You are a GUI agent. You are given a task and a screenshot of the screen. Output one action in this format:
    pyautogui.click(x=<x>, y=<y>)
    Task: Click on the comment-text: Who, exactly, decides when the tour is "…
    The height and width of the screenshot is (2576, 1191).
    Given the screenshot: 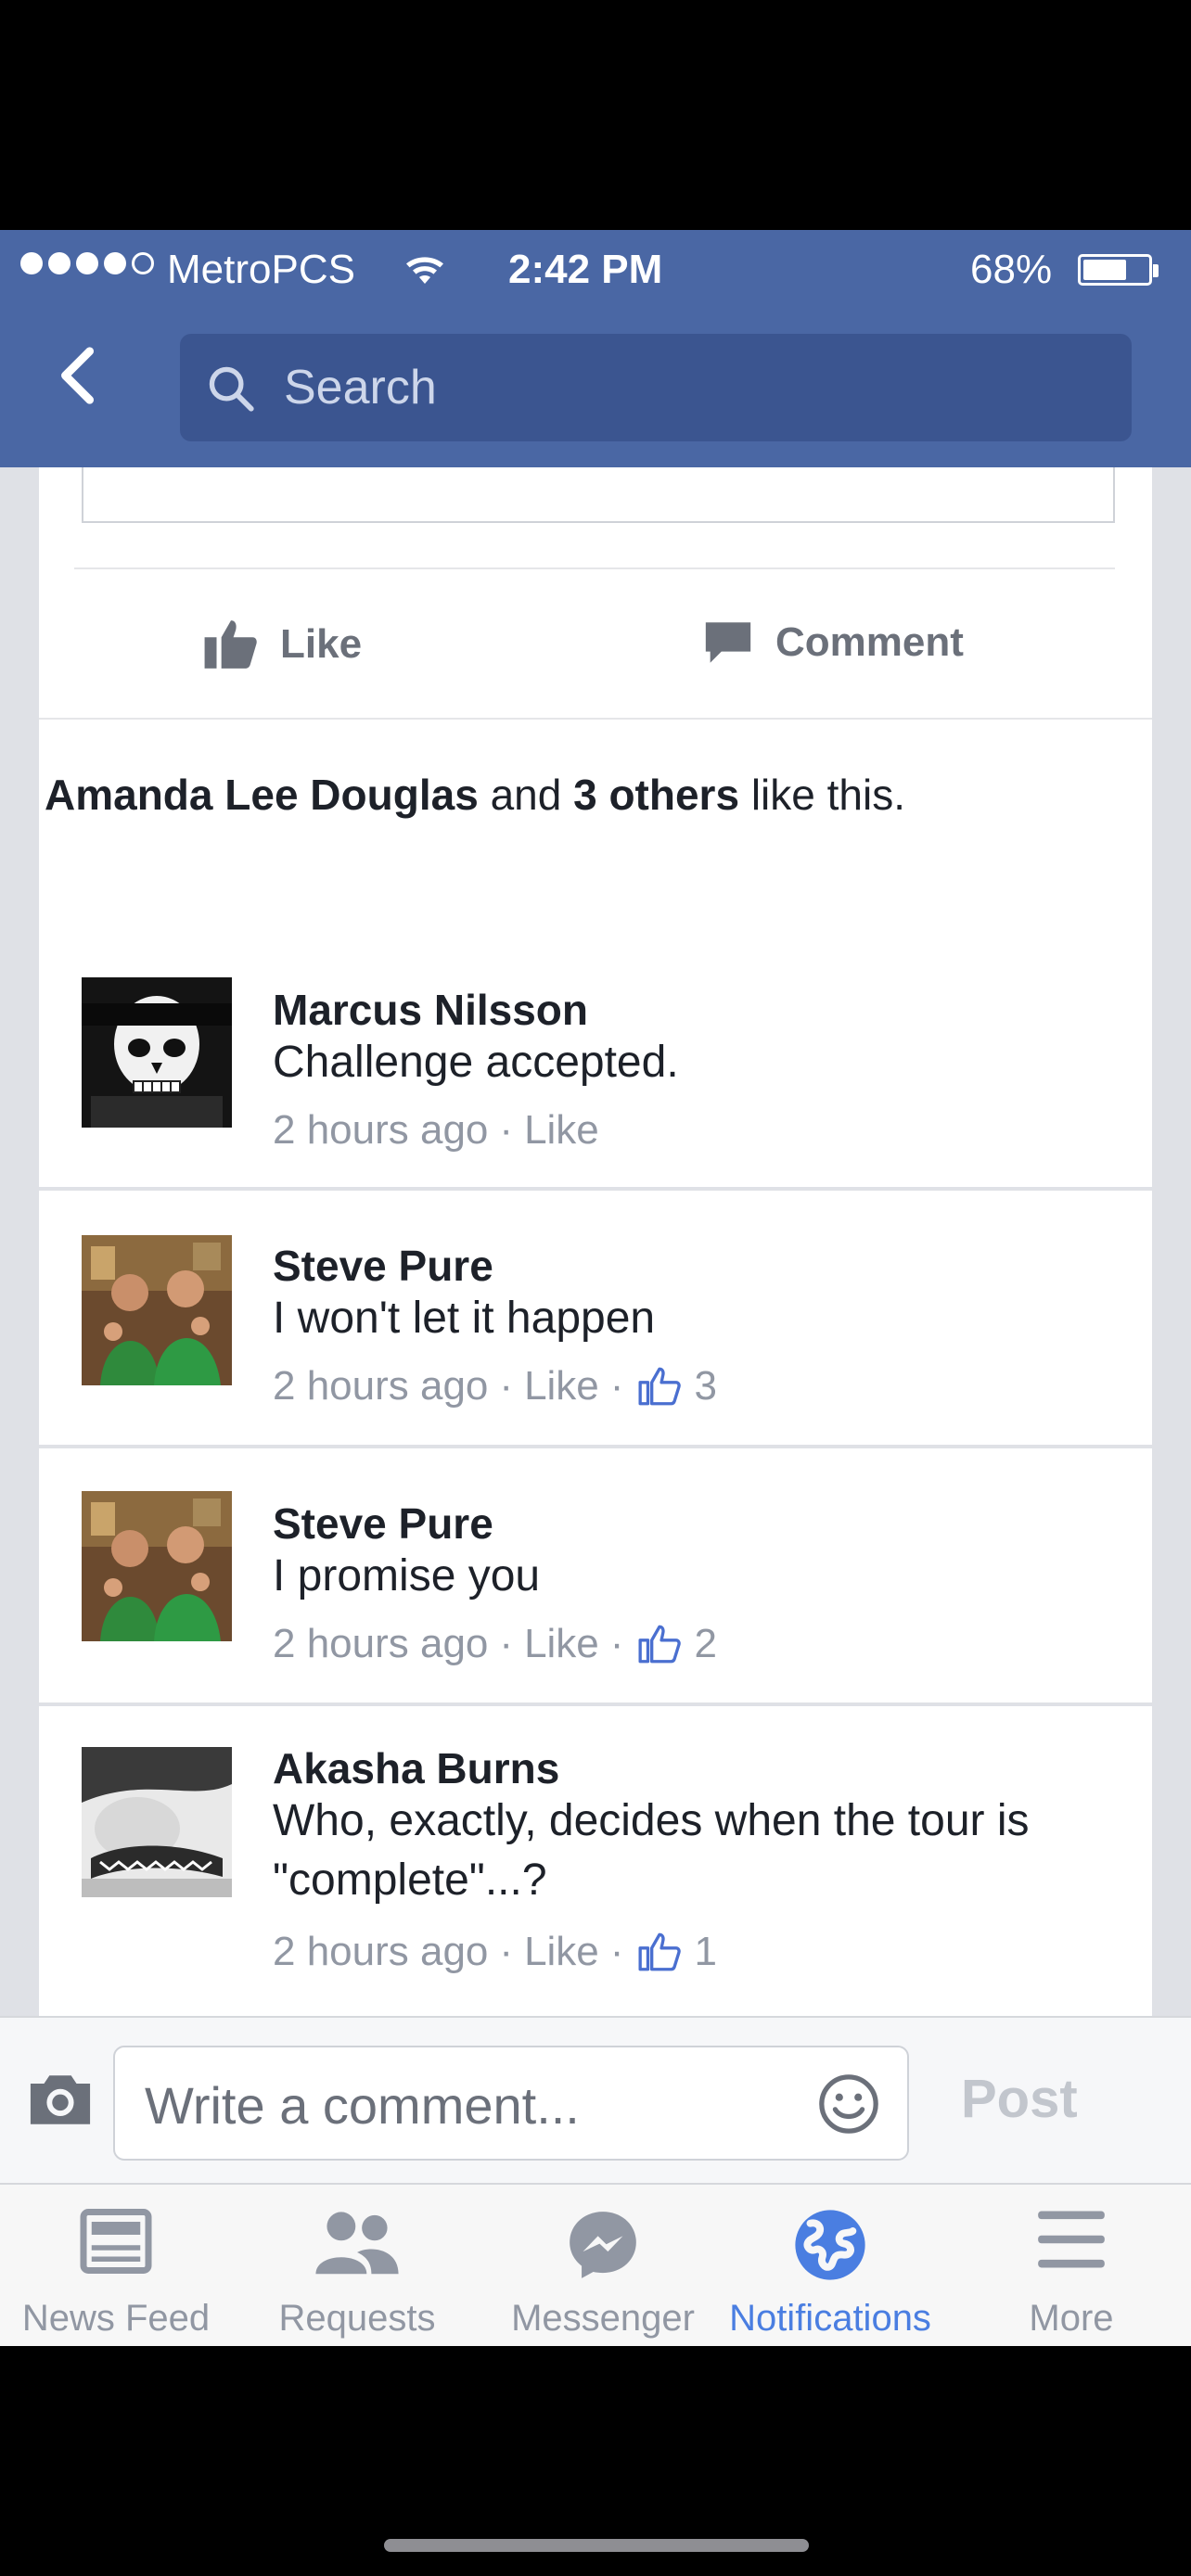 What is the action you would take?
    pyautogui.click(x=651, y=1850)
    